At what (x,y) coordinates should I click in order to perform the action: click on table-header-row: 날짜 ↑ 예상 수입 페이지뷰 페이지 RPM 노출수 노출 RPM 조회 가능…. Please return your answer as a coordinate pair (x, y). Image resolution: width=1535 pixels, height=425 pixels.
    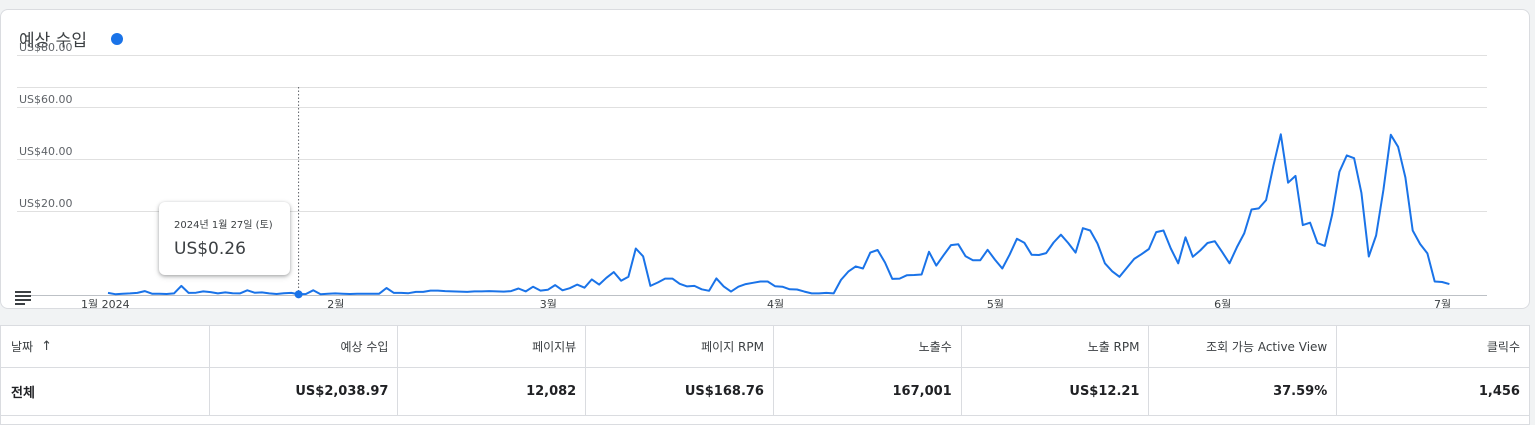
    Looking at the image, I should click on (765, 347).